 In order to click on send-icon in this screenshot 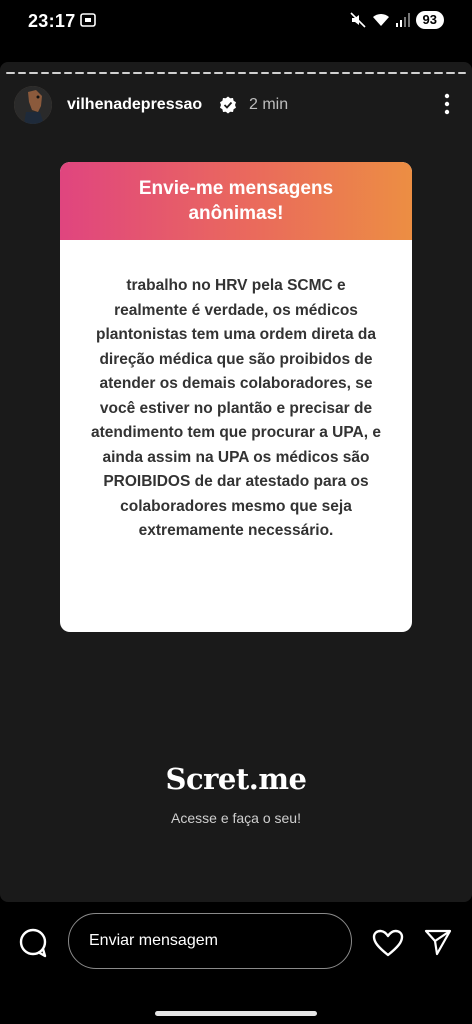, I will do `click(438, 942)`.